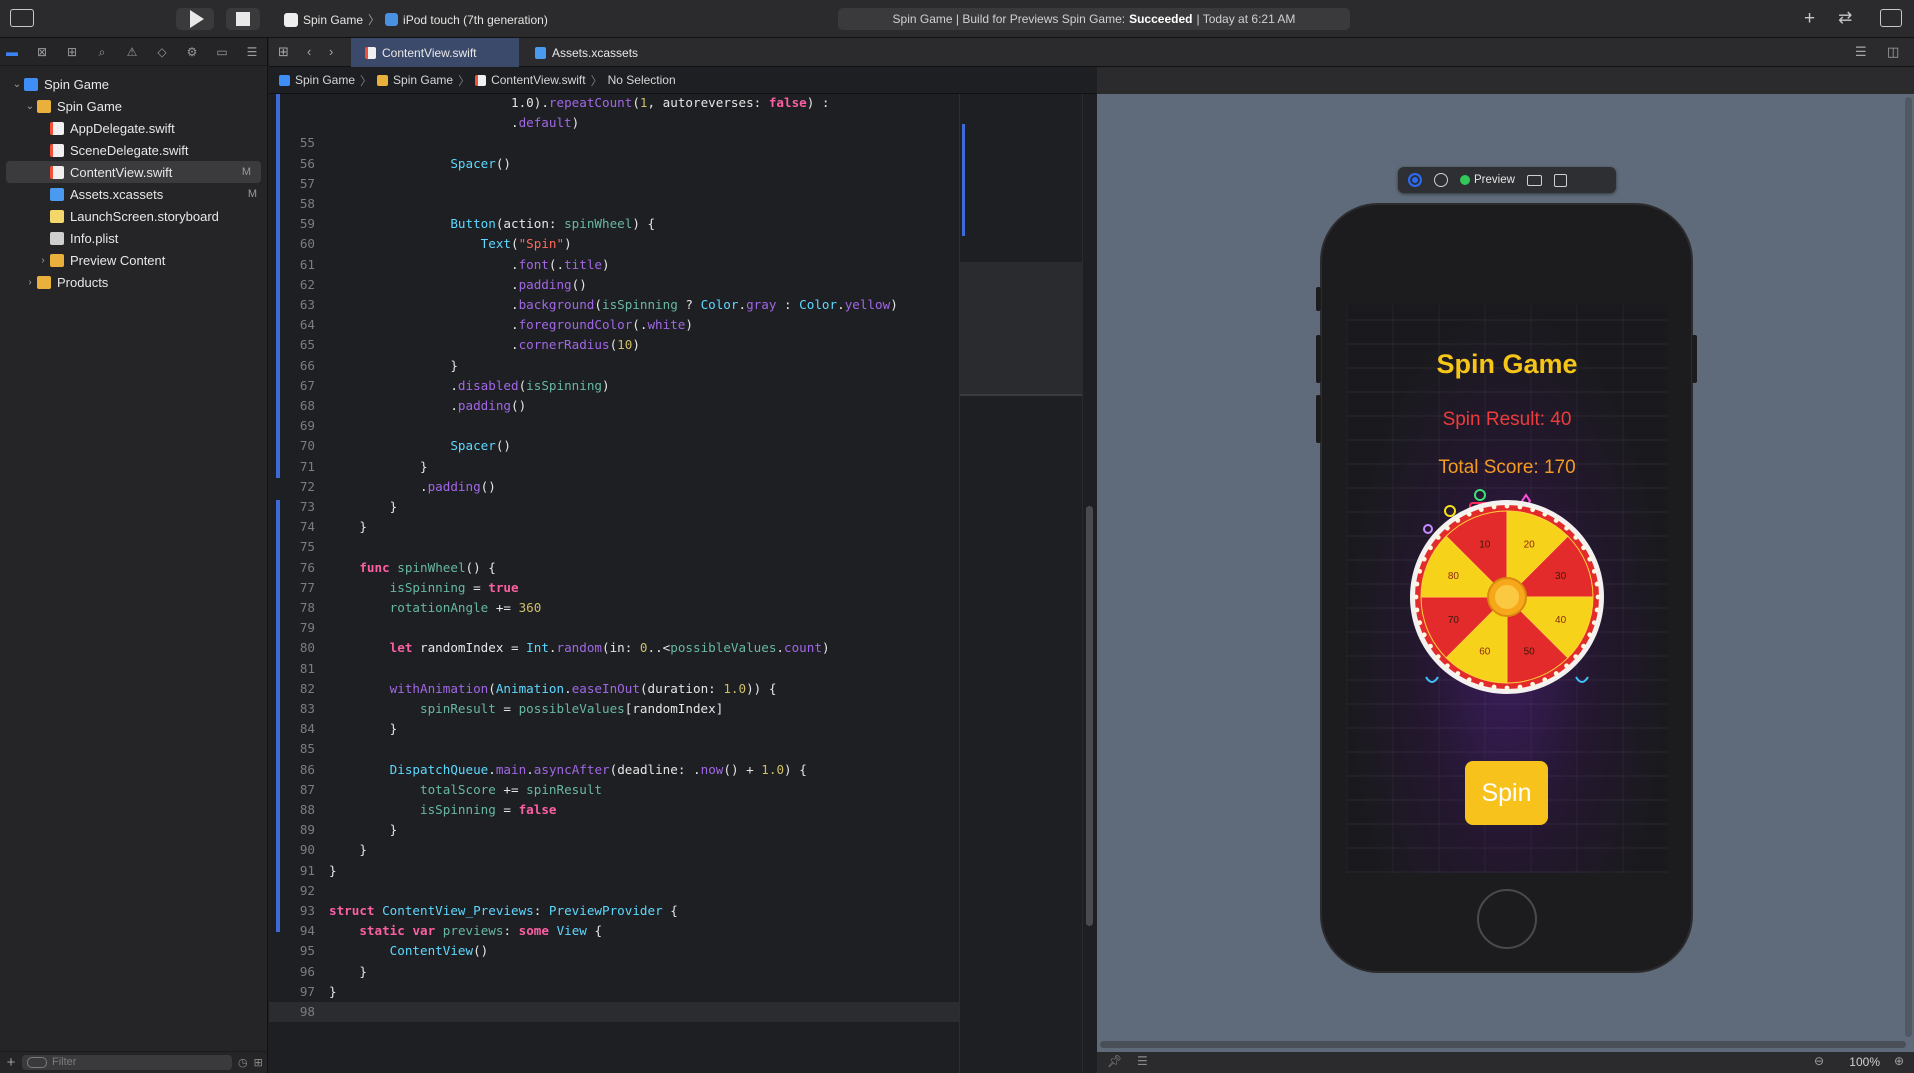 This screenshot has height=1073, width=1914. Describe the element at coordinates (1819, 1061) in the screenshot. I see `zoom-out-icon: ⊖` at that location.